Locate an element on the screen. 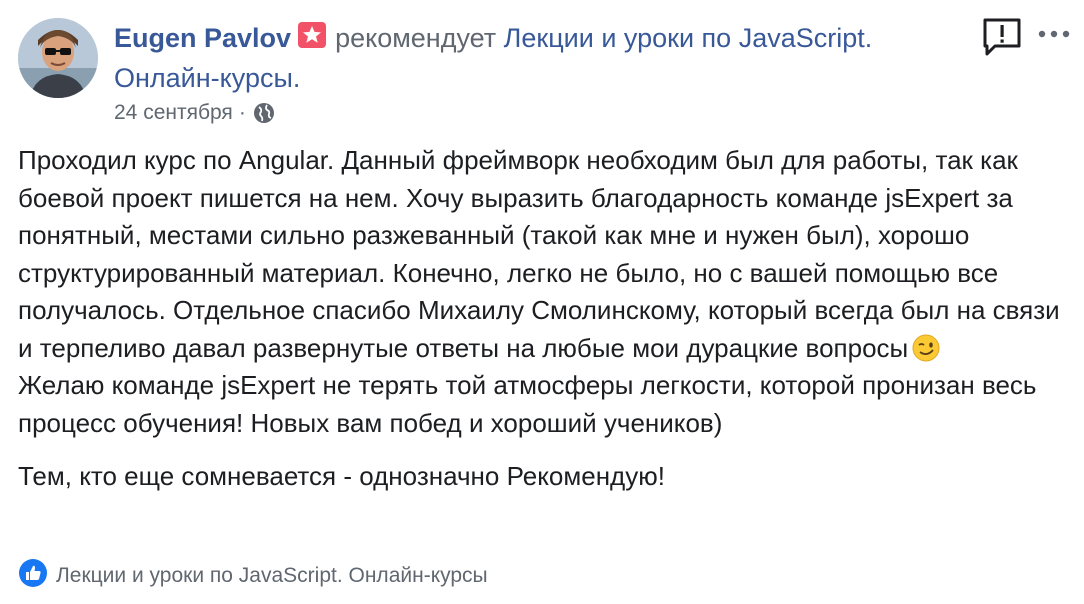  recommends-text: рекомендует is located at coordinates (416, 38).